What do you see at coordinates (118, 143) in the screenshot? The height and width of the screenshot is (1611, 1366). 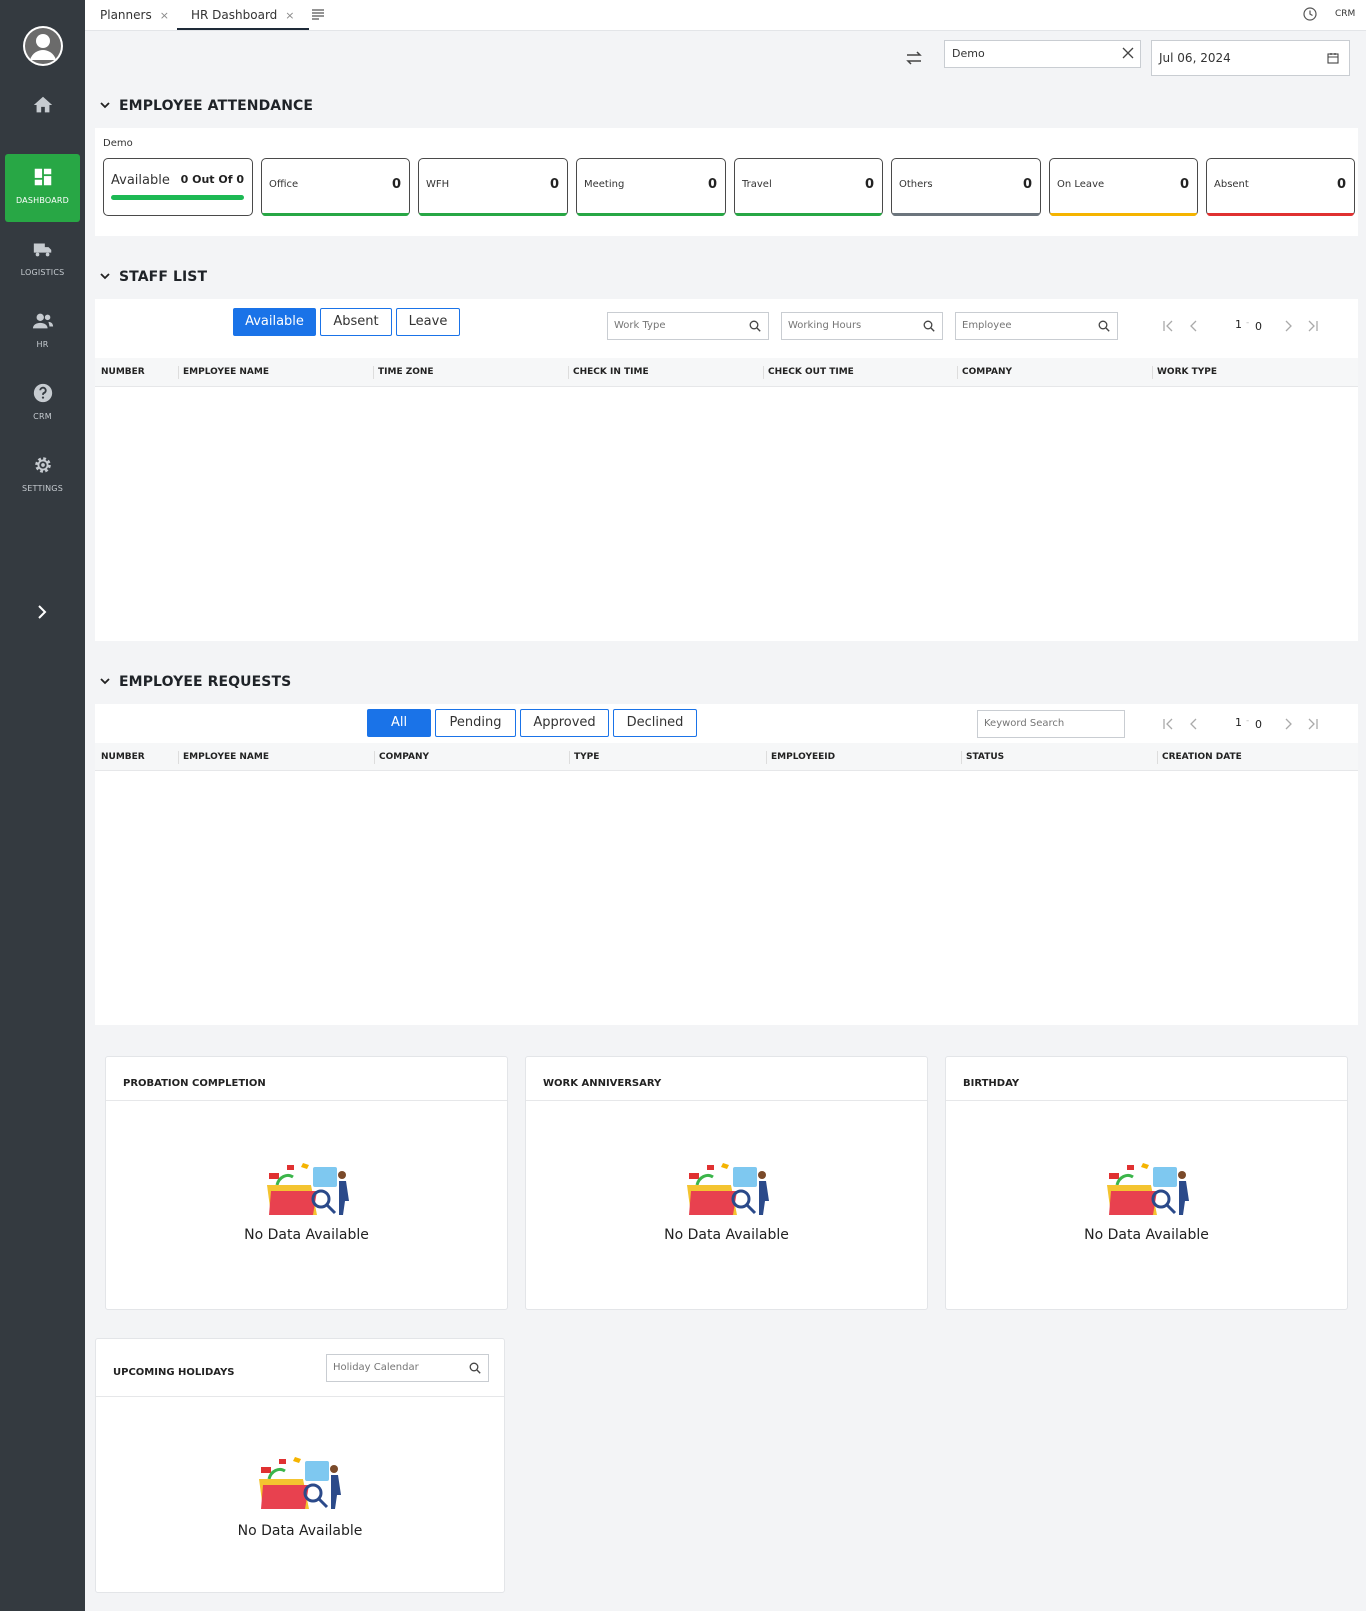 I see `attendance-company-label: Demo` at bounding box center [118, 143].